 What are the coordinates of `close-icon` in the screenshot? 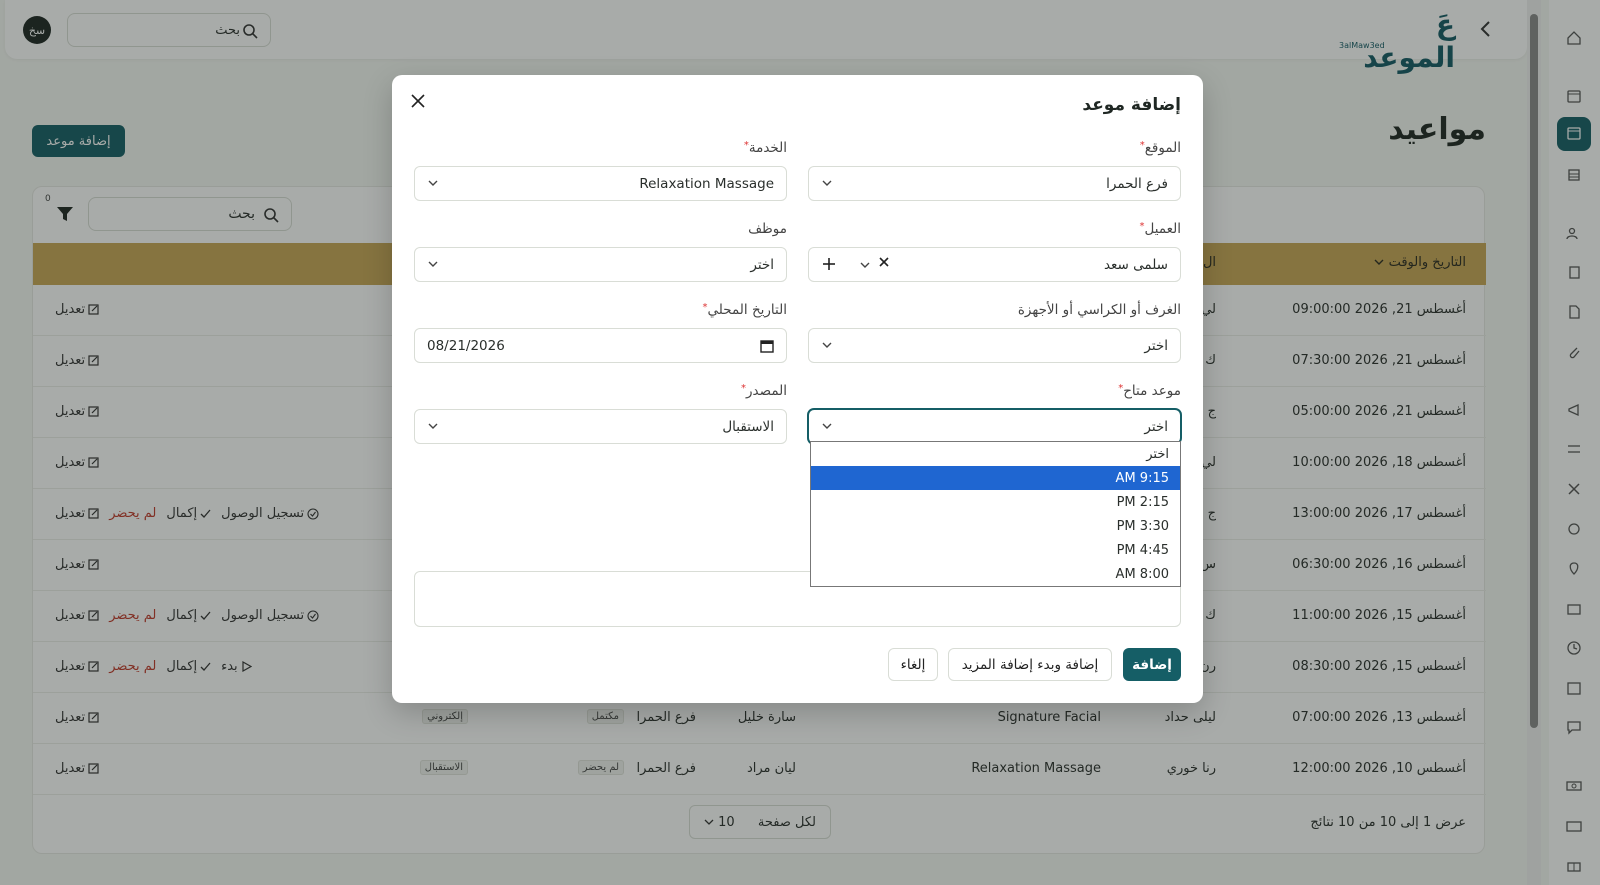 It's located at (418, 101).